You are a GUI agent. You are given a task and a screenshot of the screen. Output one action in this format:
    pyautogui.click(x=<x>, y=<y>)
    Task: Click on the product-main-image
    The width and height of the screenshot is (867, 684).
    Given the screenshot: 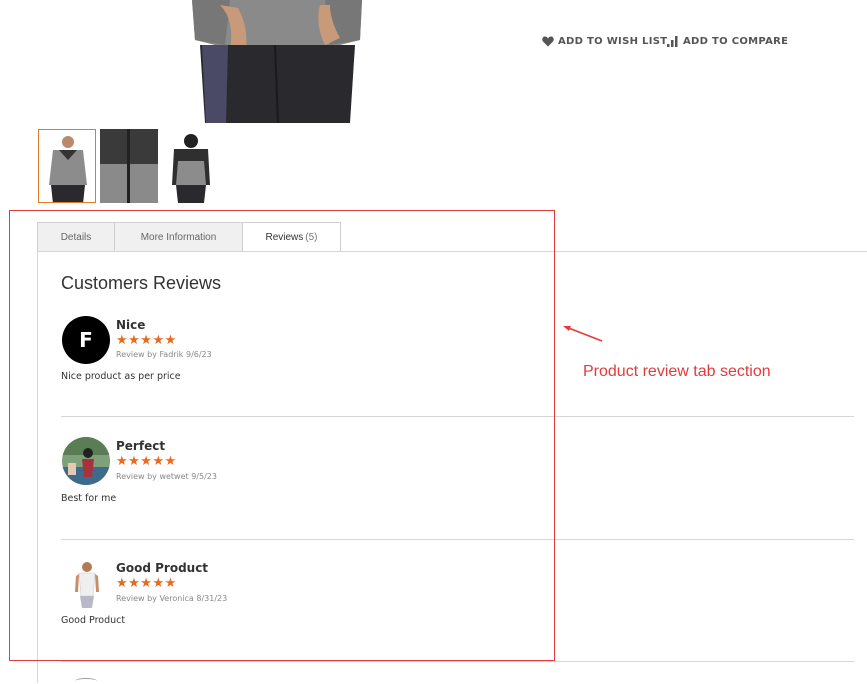 What is the action you would take?
    pyautogui.click(x=277, y=61)
    